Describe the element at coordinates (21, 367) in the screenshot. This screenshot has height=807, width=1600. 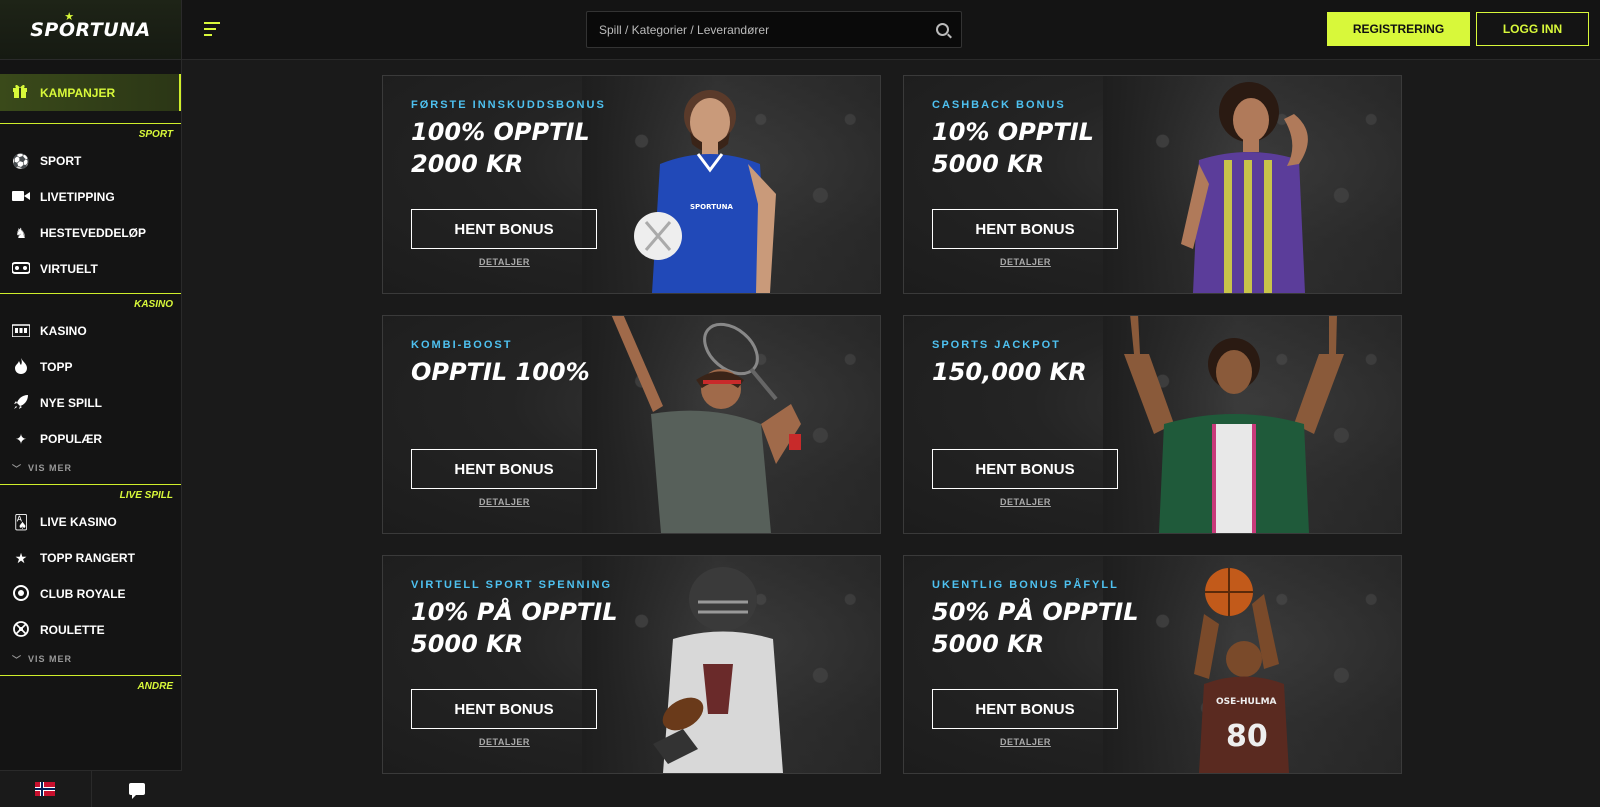
I see `flame-icon` at that location.